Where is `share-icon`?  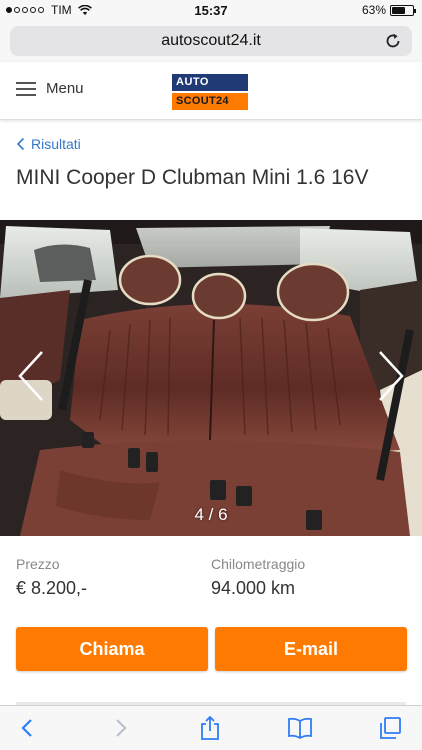
share-icon is located at coordinates (210, 728).